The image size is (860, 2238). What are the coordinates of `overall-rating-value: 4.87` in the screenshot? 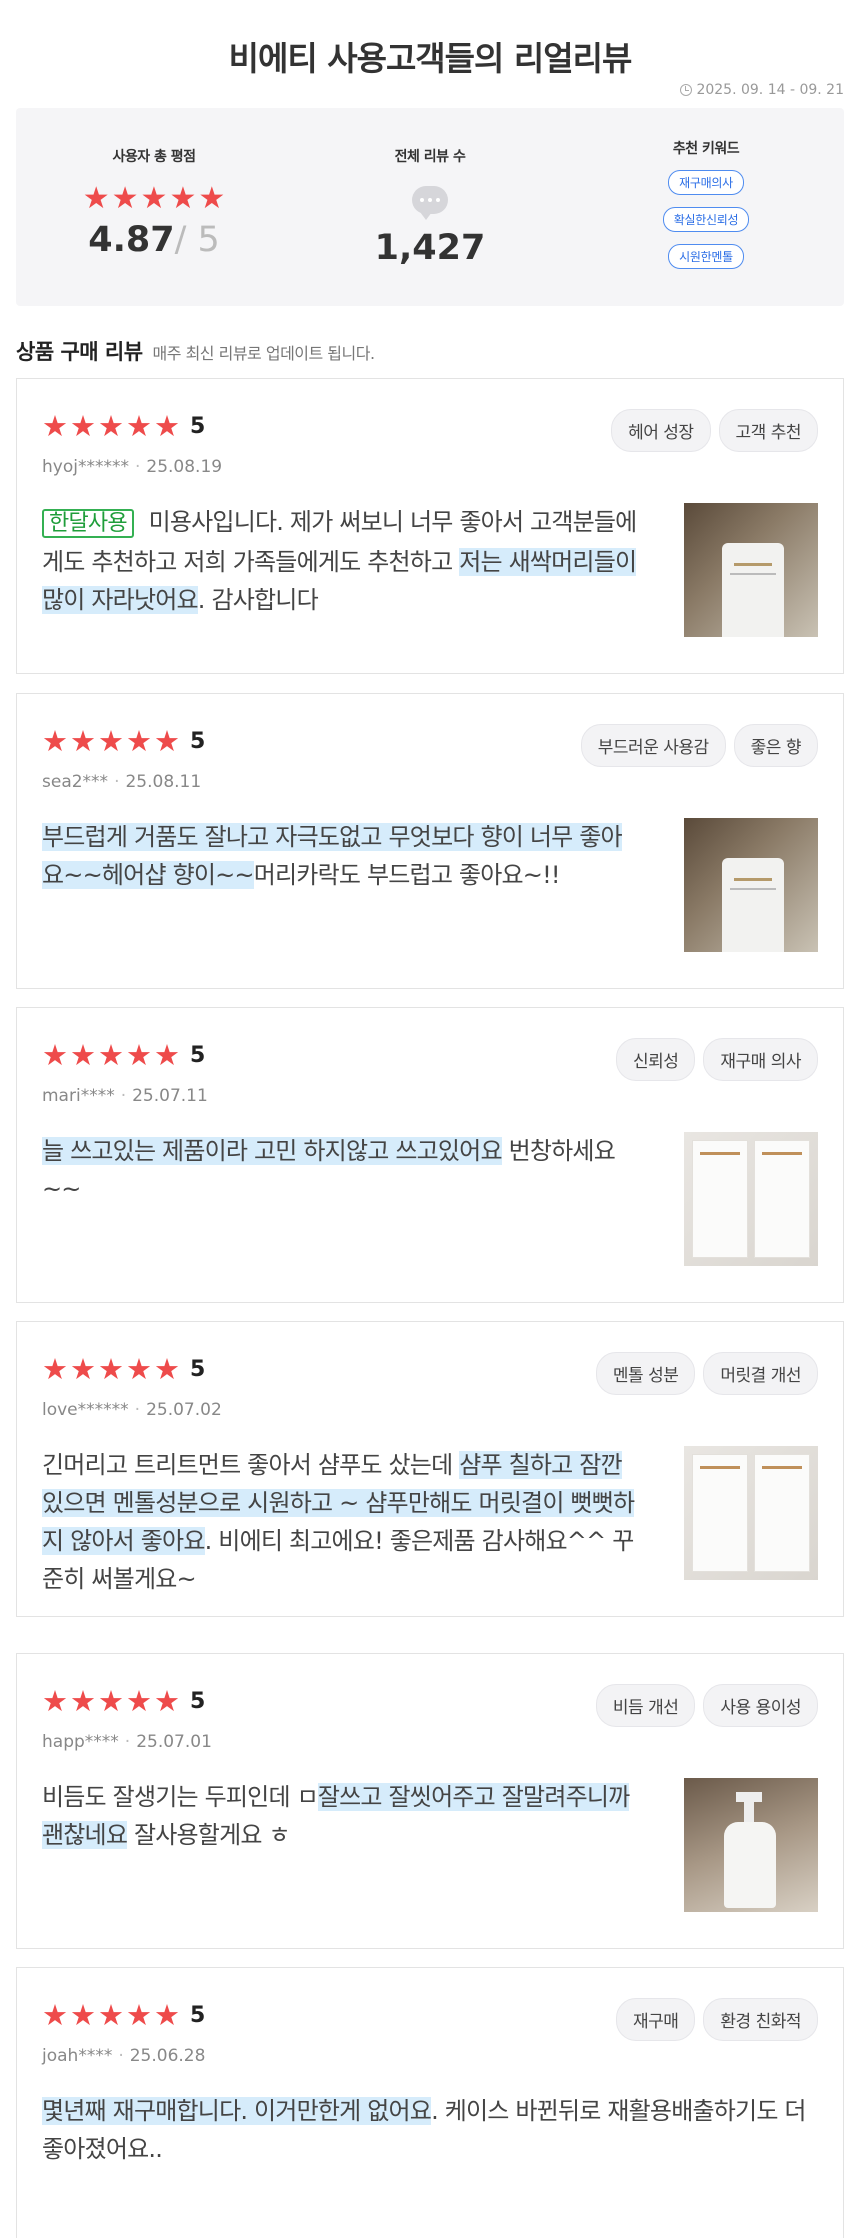 It's located at (131, 240).